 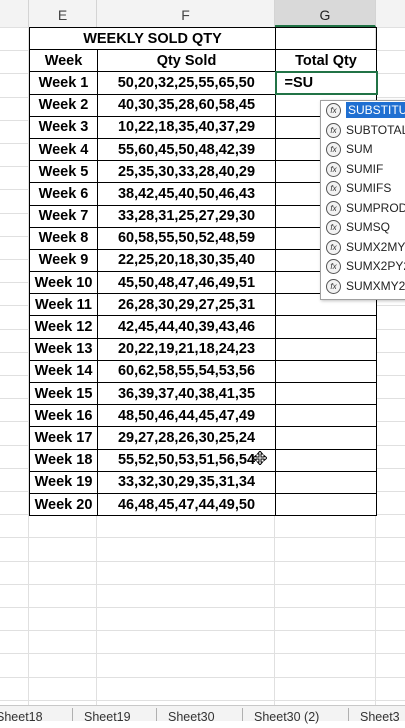 I want to click on sheet-tab: Sheet30, so click(x=191, y=715).